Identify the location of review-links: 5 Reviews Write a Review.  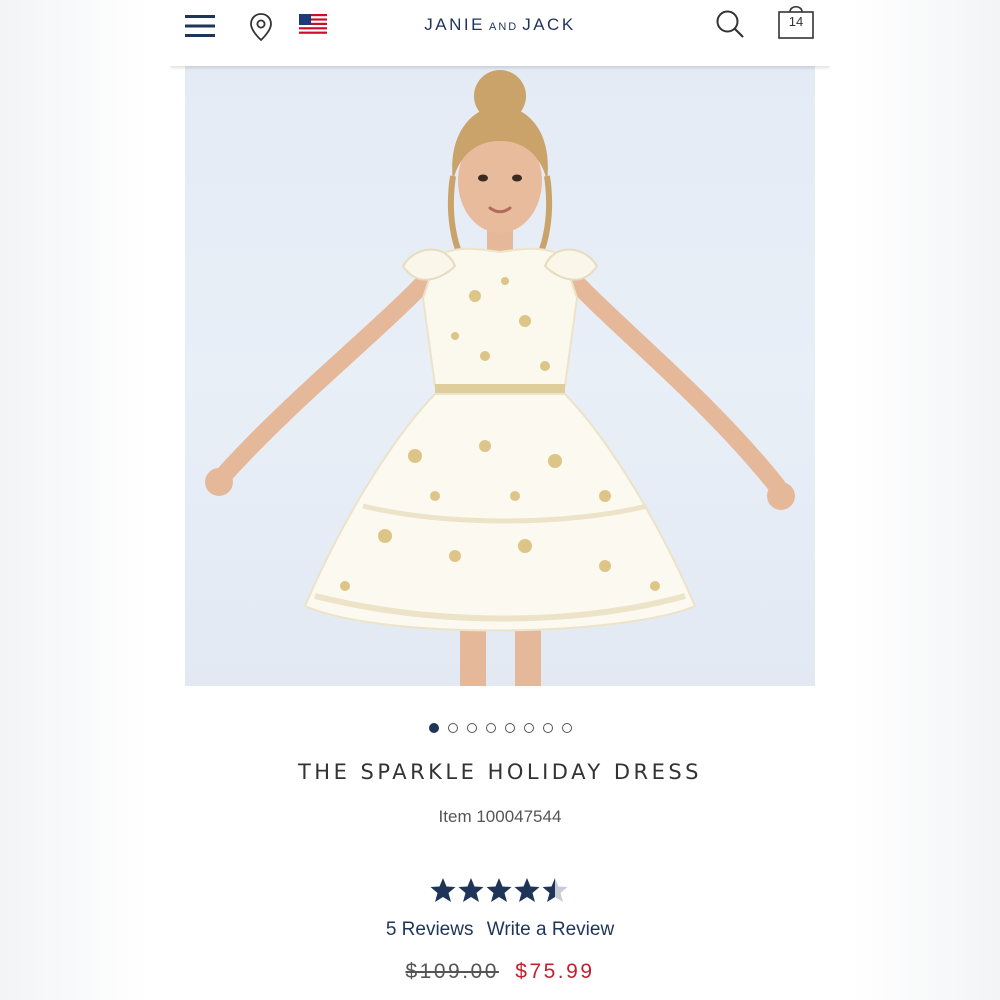
(500, 930).